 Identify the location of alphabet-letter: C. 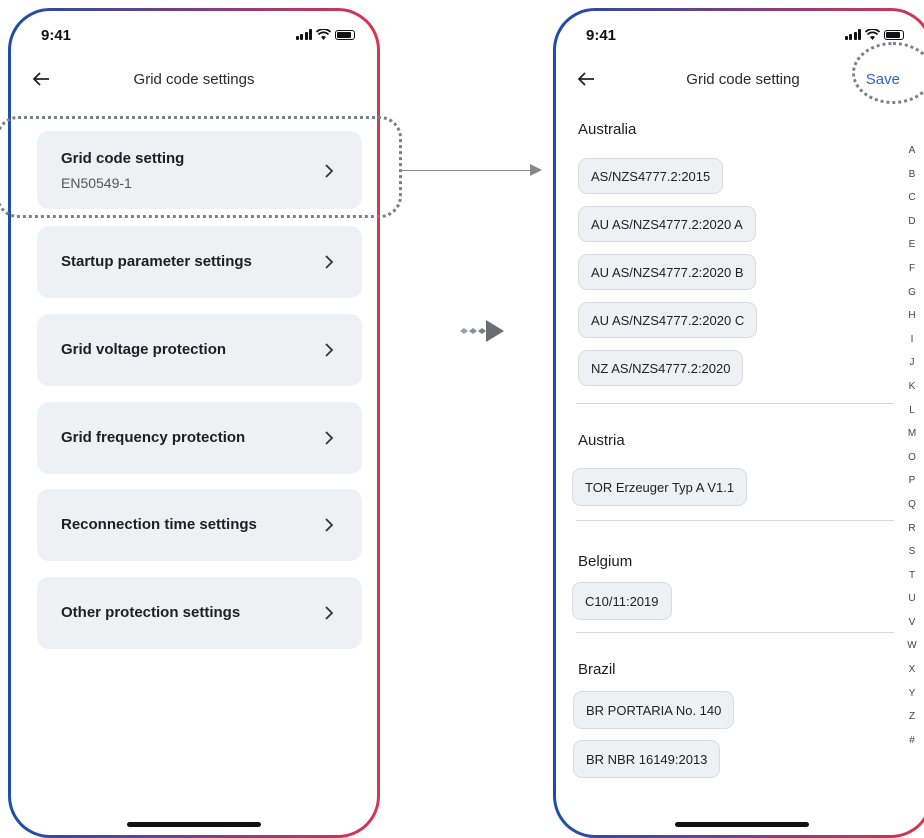
(911, 198).